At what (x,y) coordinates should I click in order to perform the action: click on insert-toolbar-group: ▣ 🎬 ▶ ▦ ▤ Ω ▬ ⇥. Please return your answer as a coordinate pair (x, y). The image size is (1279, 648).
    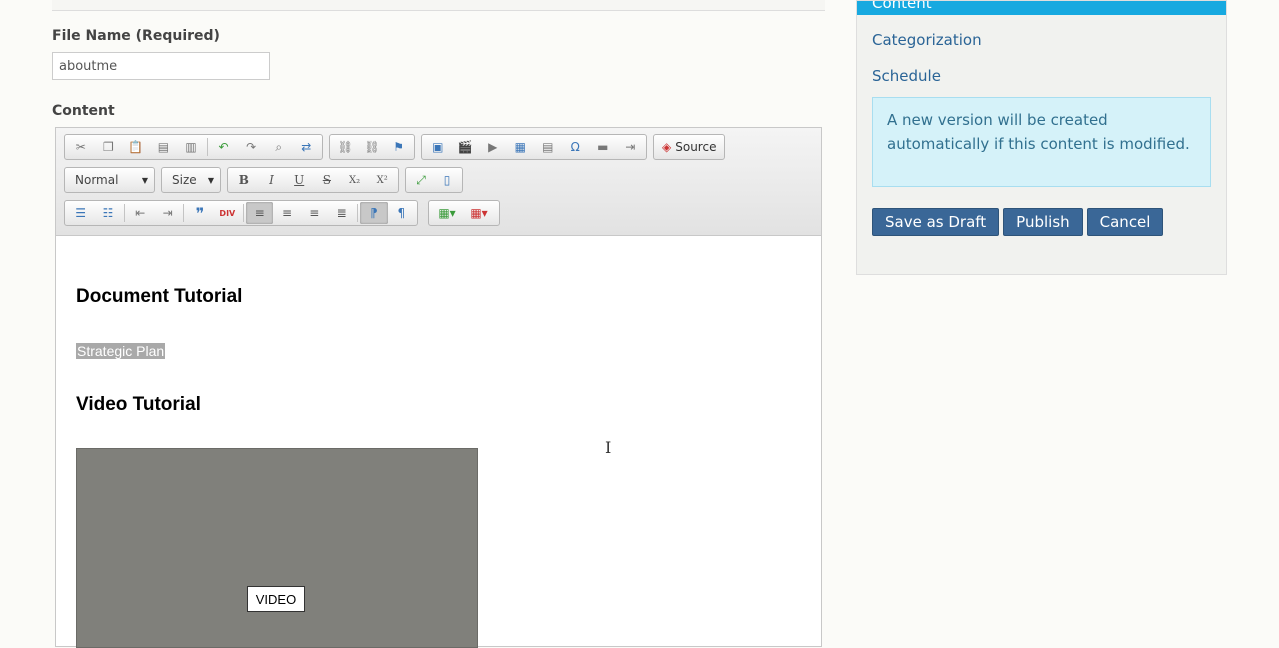
    Looking at the image, I should click on (534, 147).